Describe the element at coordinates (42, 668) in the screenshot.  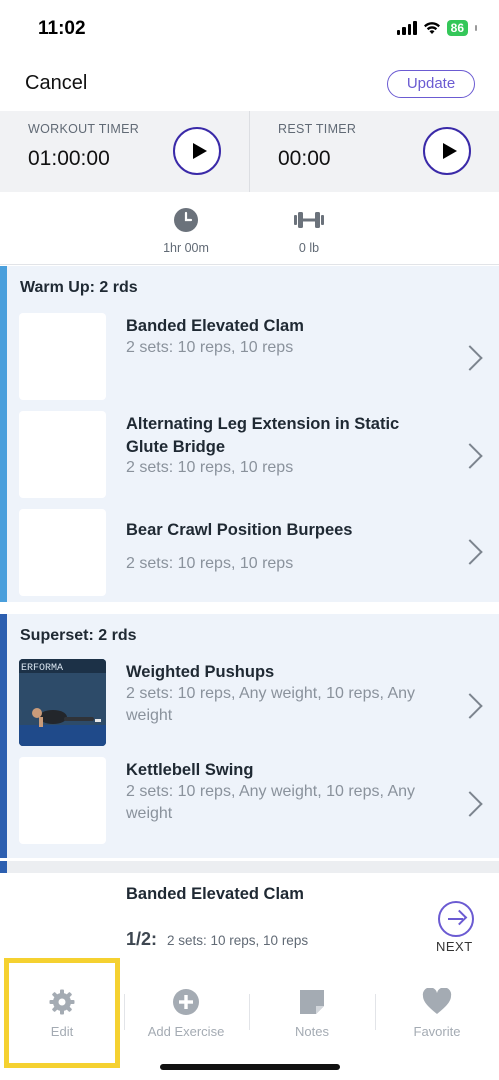
I see `thumb-text: ERFORMA` at that location.